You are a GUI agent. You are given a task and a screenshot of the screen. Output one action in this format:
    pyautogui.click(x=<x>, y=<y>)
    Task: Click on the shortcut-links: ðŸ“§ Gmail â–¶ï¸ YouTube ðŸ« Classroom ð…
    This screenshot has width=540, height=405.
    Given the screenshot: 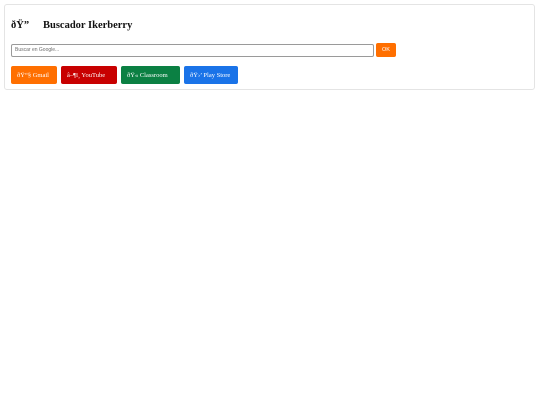 What is the action you would take?
    pyautogui.click(x=126, y=75)
    